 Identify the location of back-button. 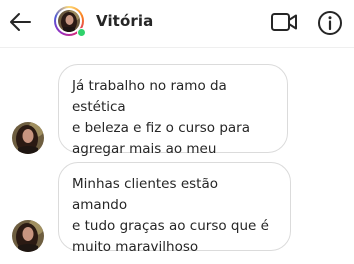
(20, 22).